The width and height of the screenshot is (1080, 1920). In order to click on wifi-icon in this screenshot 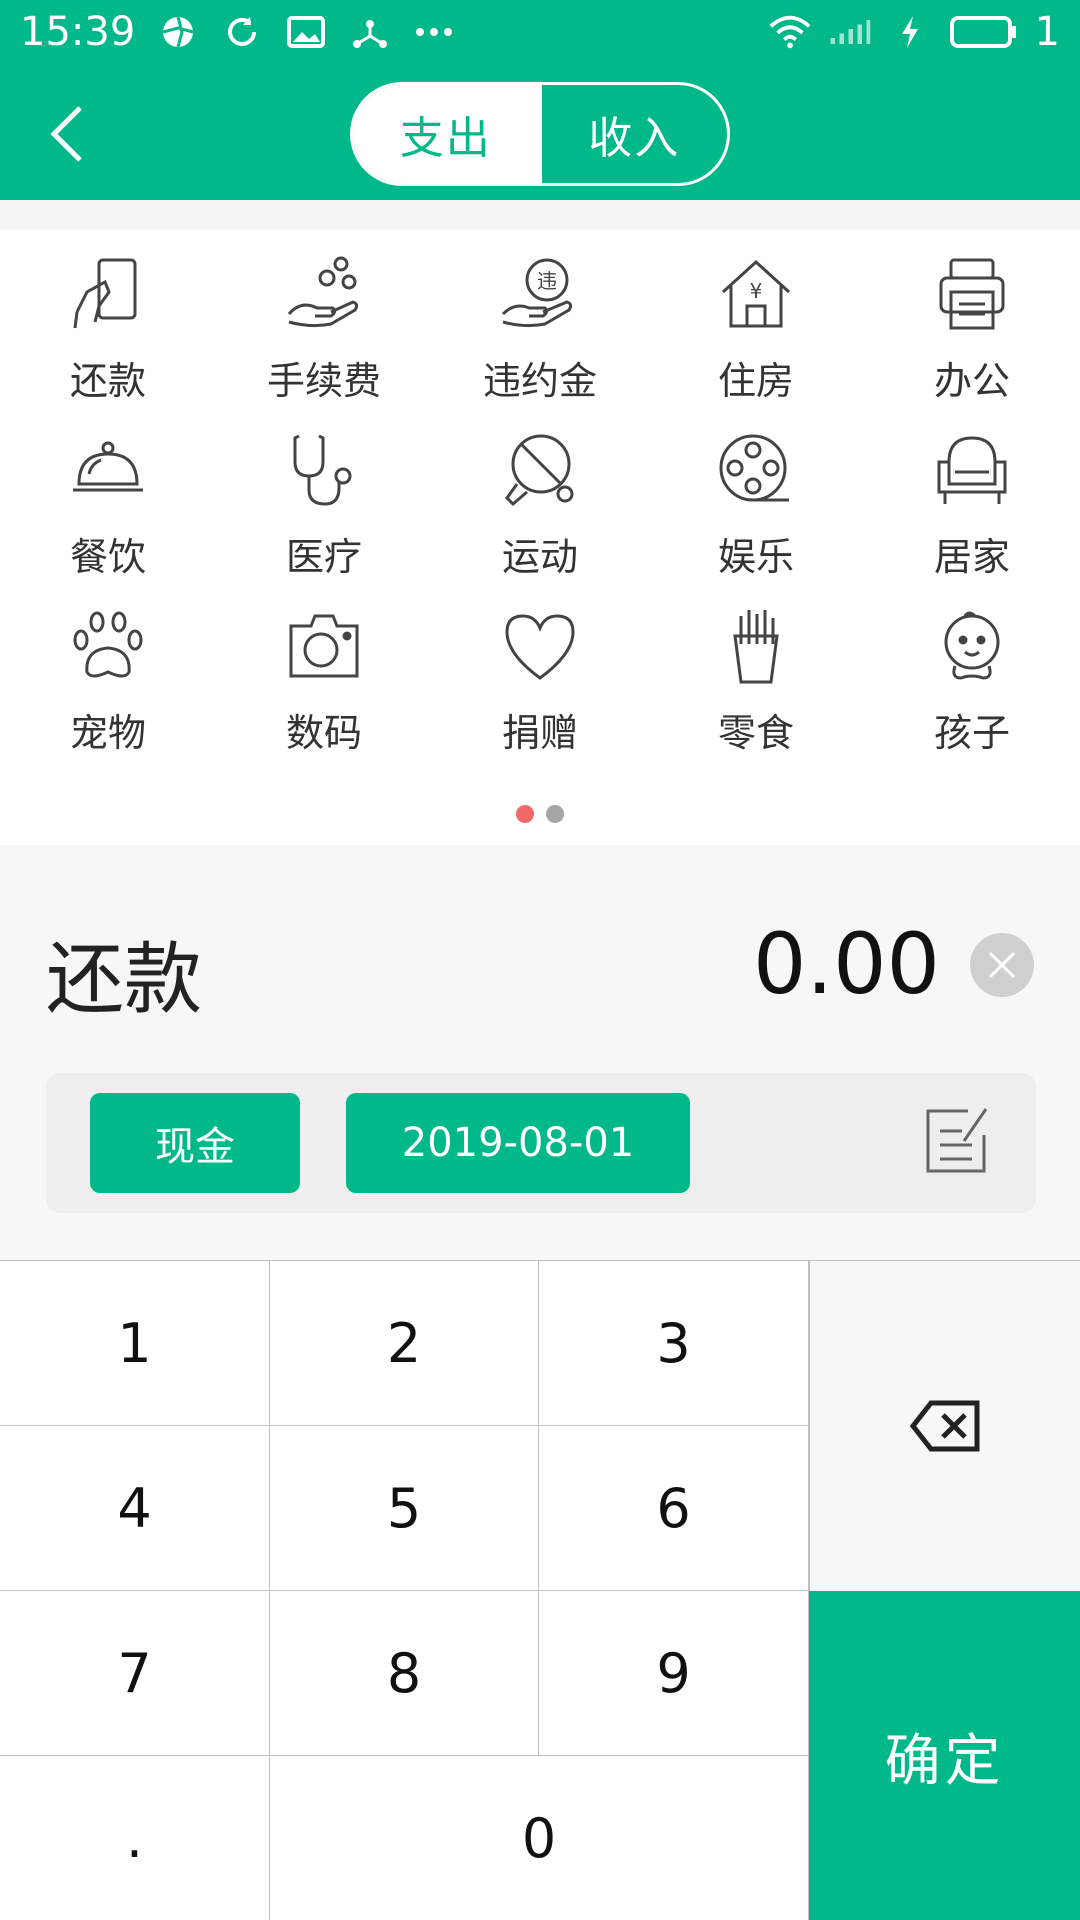, I will do `click(790, 32)`.